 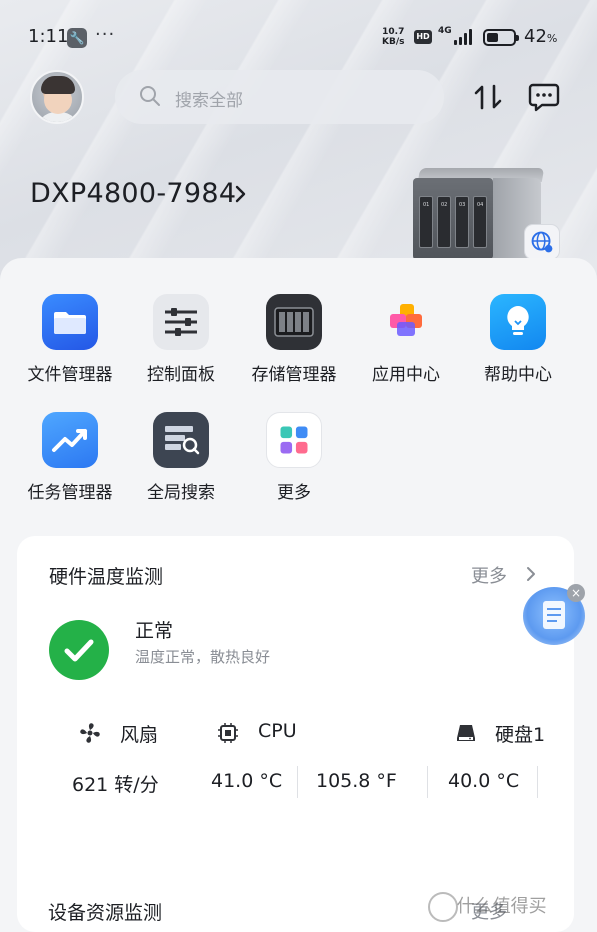 I want to click on resource-section-title: 设备资源监测, so click(x=105, y=913).